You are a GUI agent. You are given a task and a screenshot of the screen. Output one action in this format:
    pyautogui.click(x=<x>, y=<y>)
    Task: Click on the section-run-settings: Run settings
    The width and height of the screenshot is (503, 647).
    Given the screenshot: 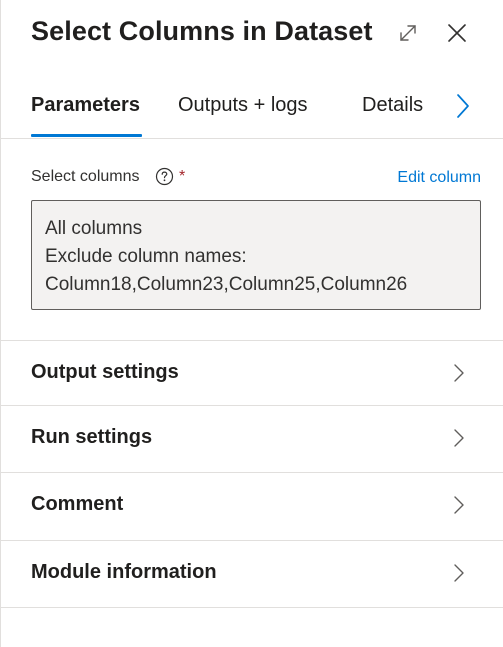 What is the action you would take?
    pyautogui.click(x=252, y=438)
    